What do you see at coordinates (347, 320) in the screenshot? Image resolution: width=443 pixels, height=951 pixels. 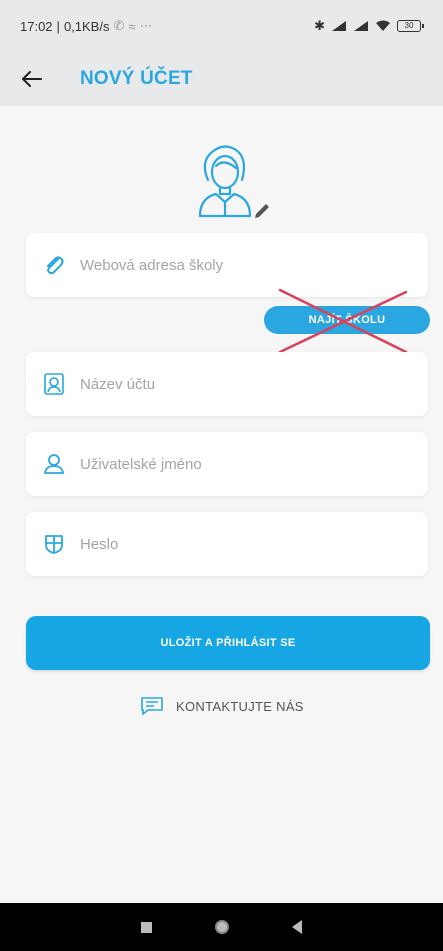 I see `find-school-button: NAJÍT ŠKOLU` at bounding box center [347, 320].